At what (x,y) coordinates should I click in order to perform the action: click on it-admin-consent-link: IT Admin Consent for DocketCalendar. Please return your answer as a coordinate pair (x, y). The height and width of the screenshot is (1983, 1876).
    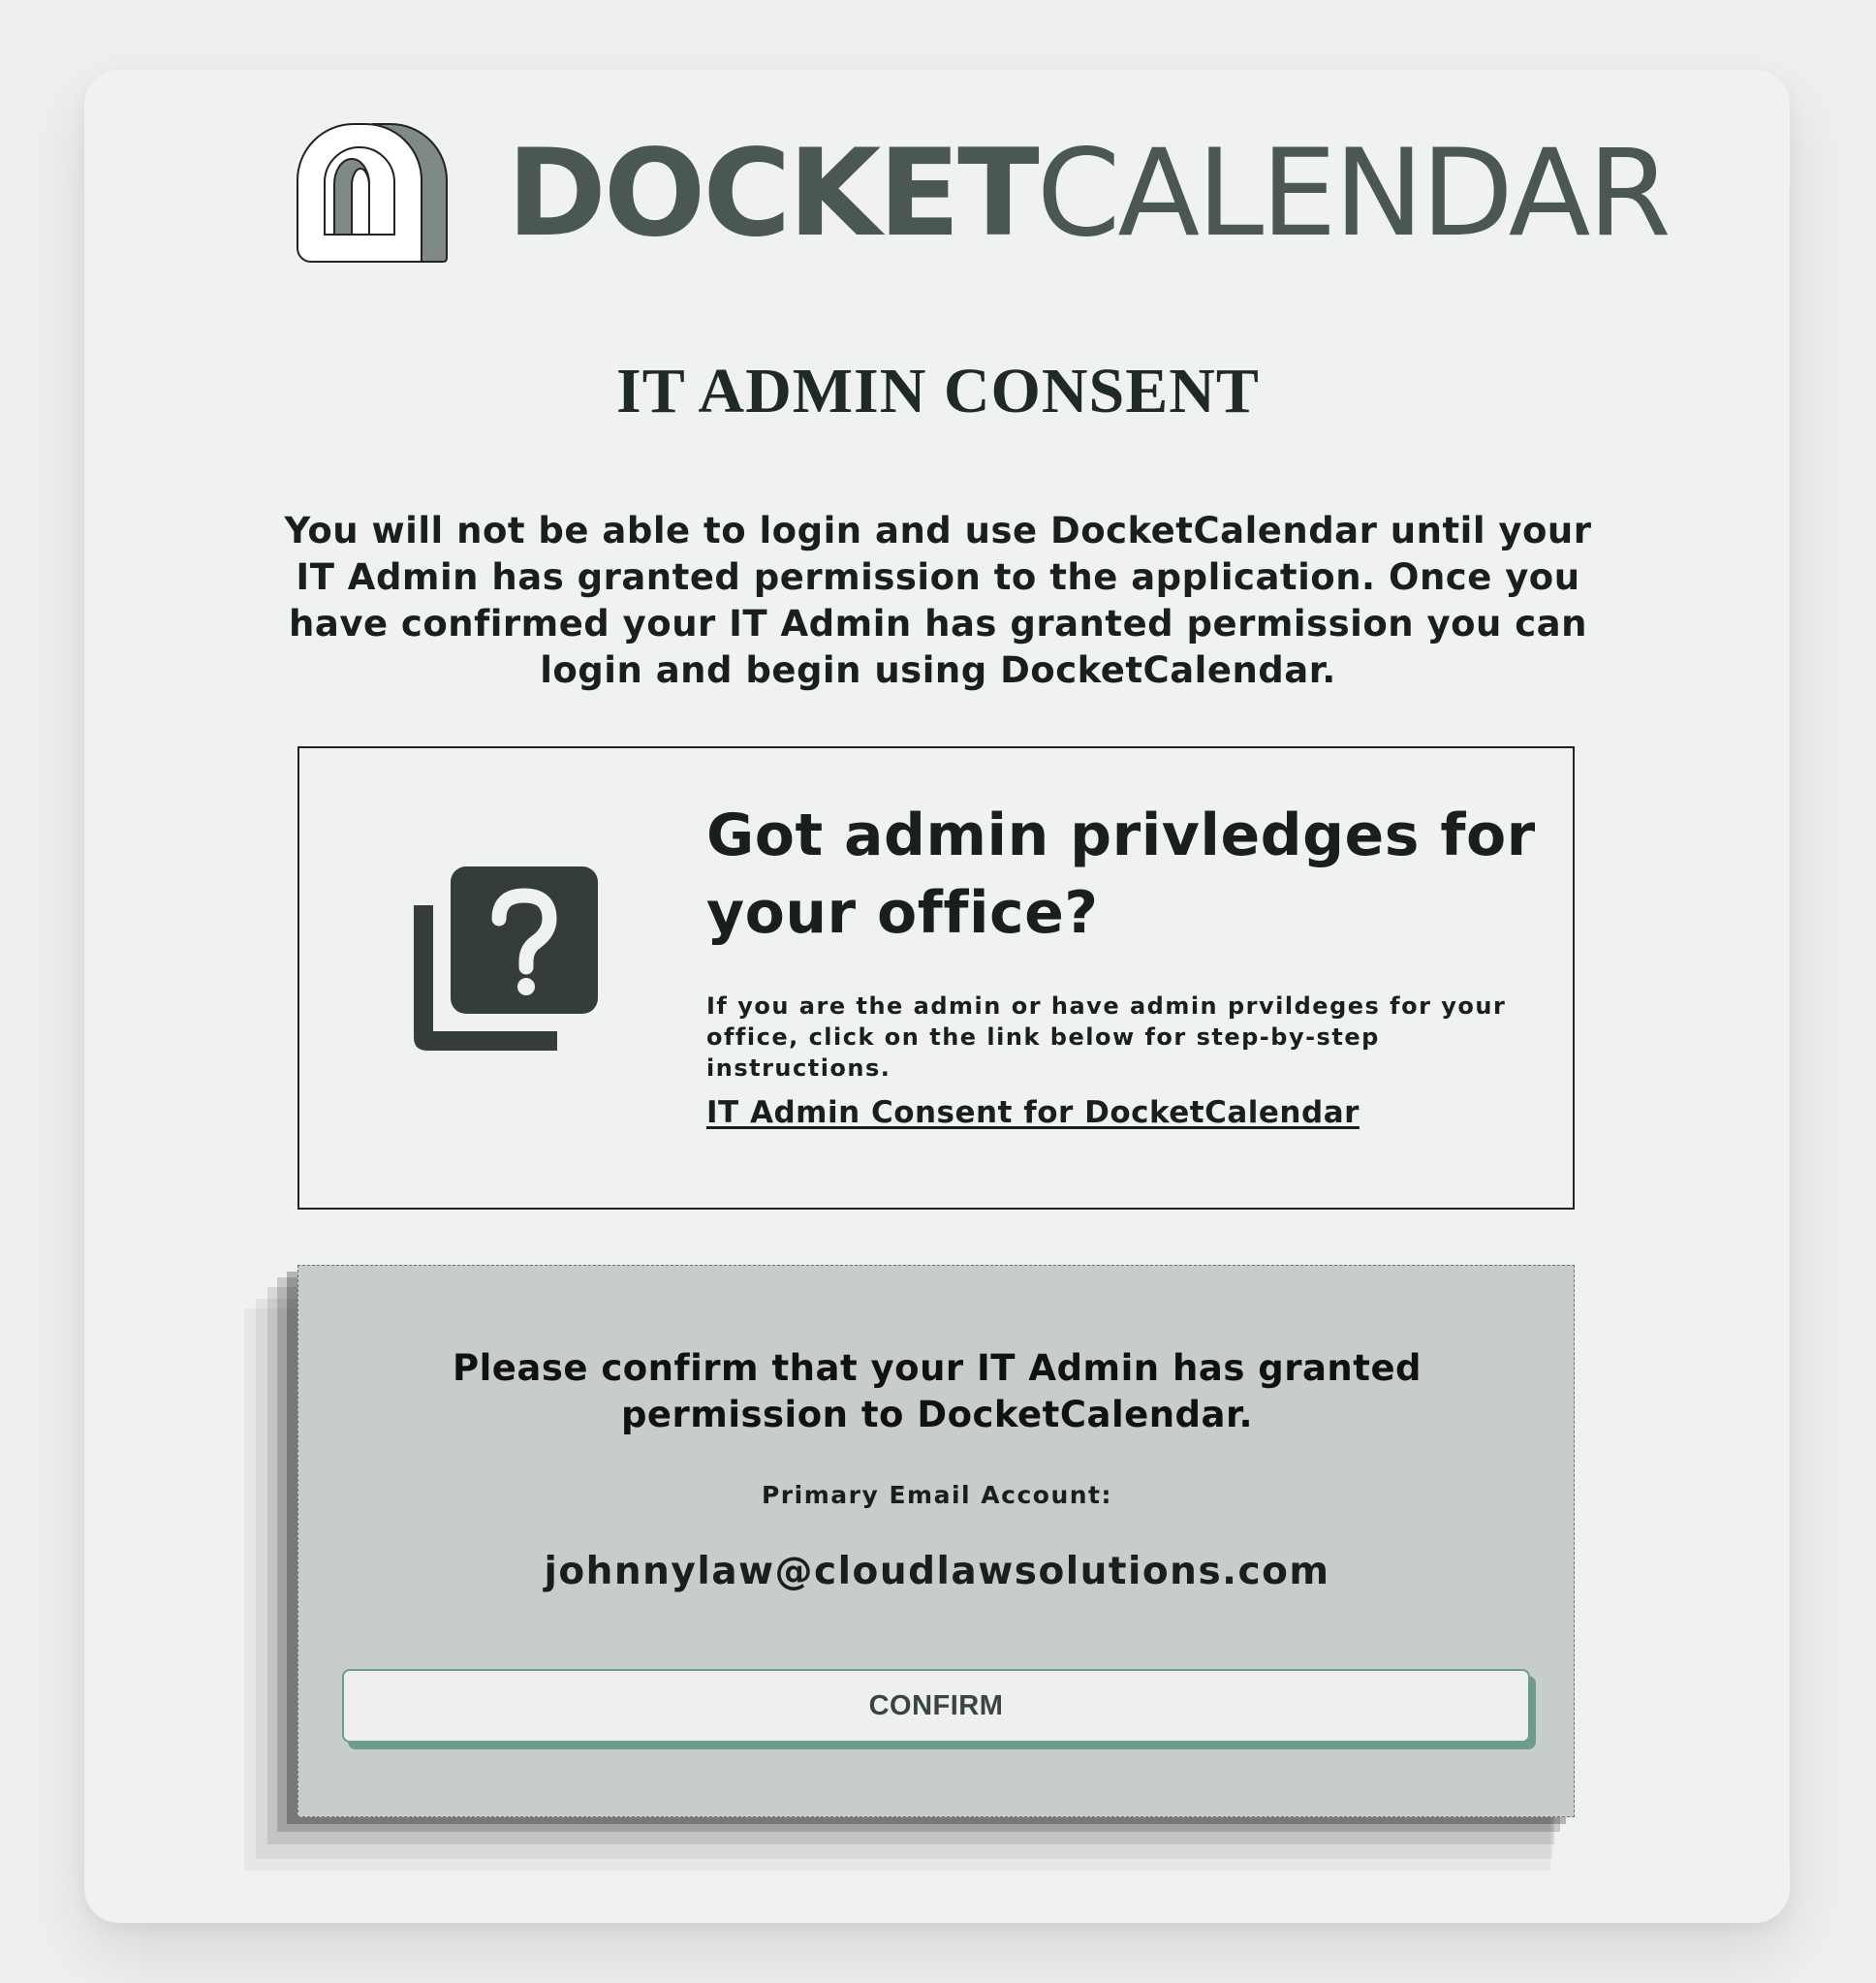
    Looking at the image, I should click on (1033, 1113).